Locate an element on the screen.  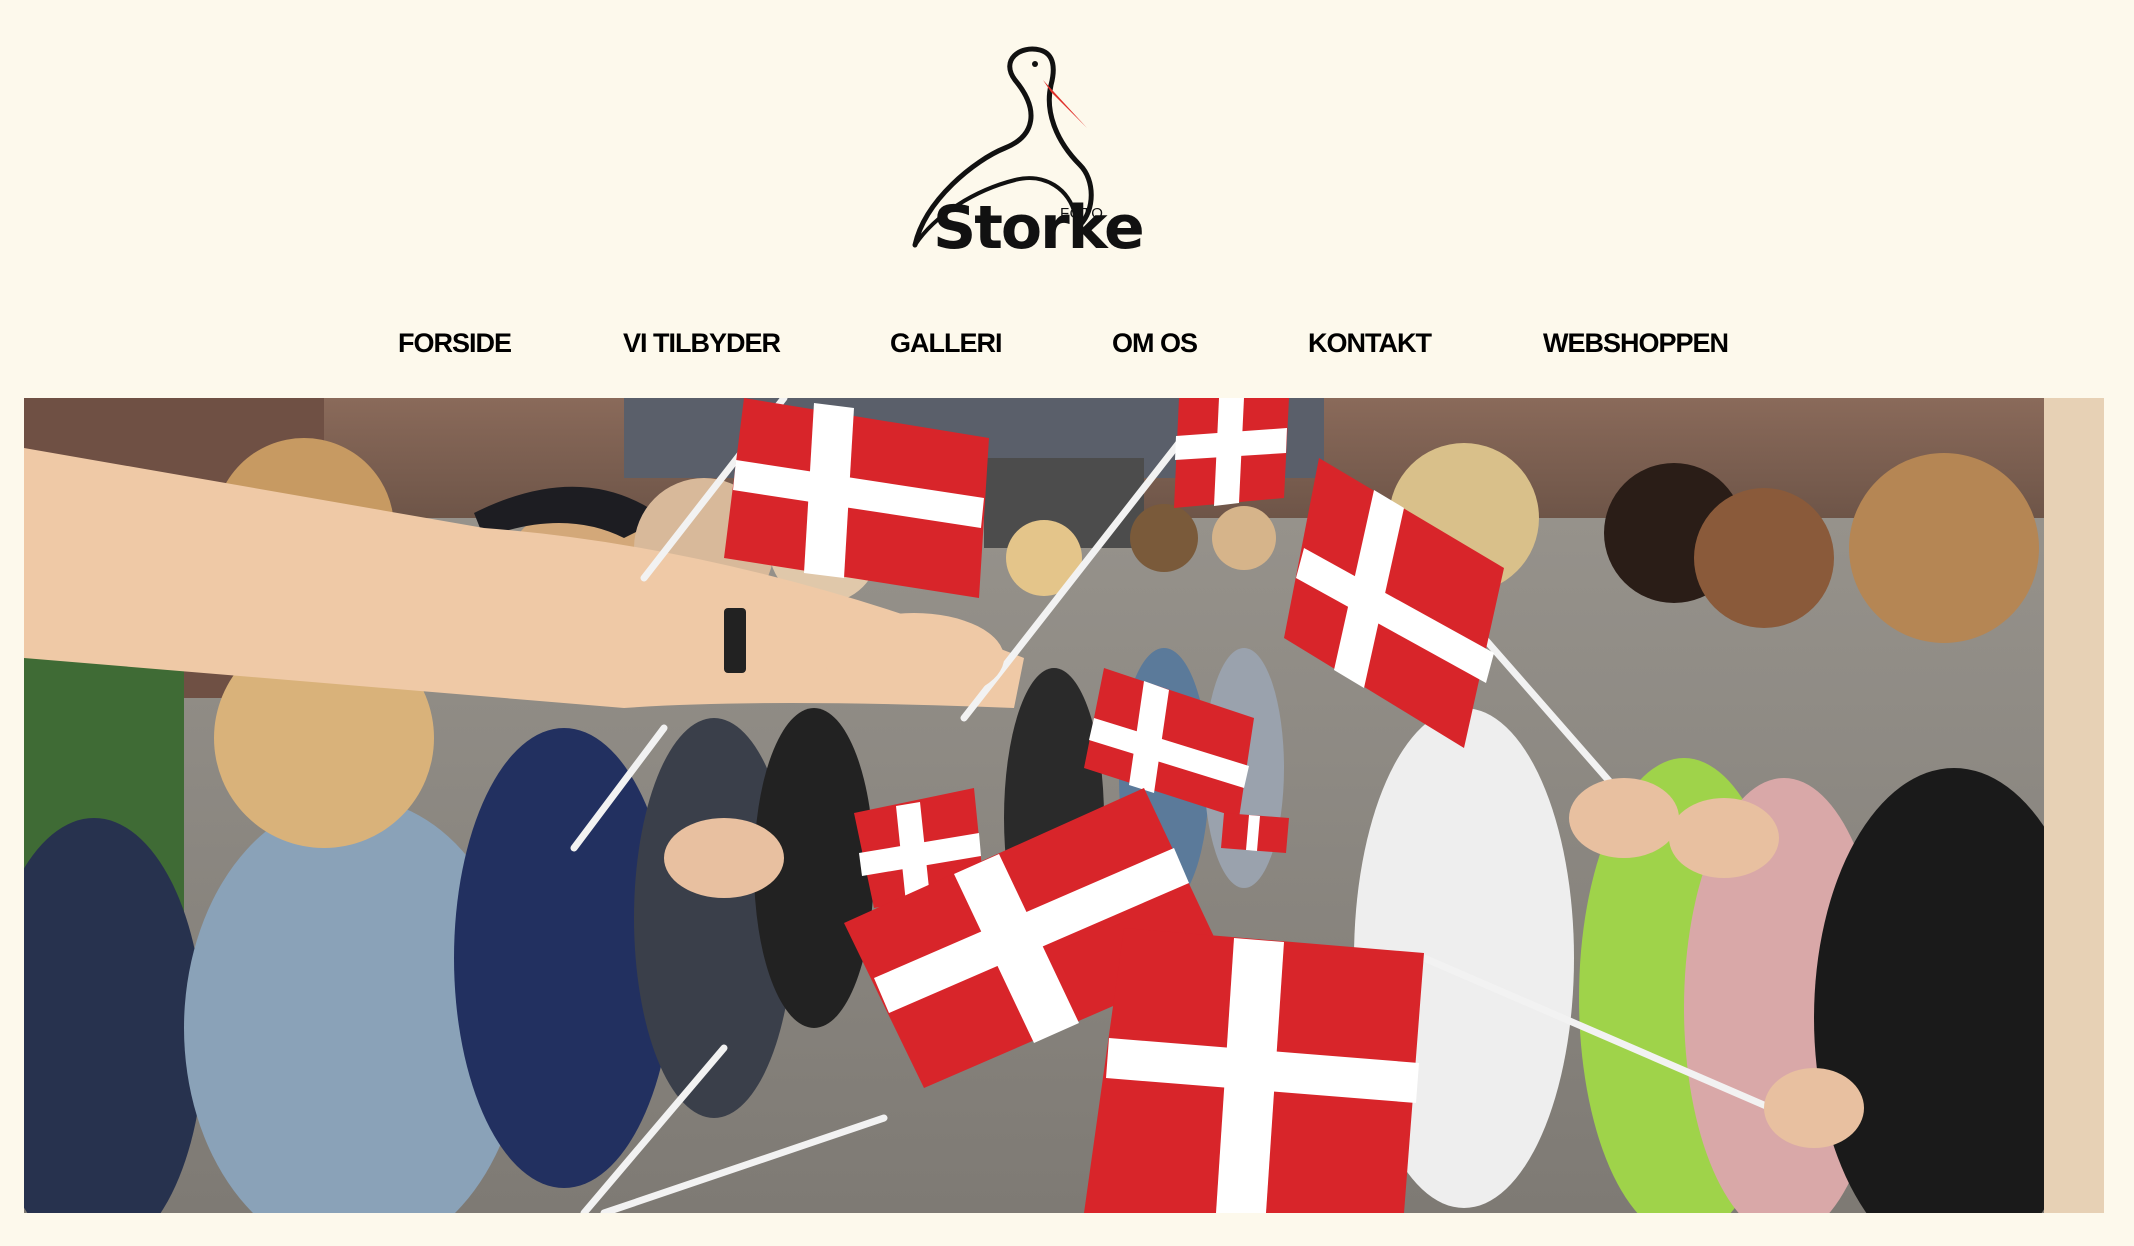
nav-item-om-os: OM OS is located at coordinates (1155, 343).